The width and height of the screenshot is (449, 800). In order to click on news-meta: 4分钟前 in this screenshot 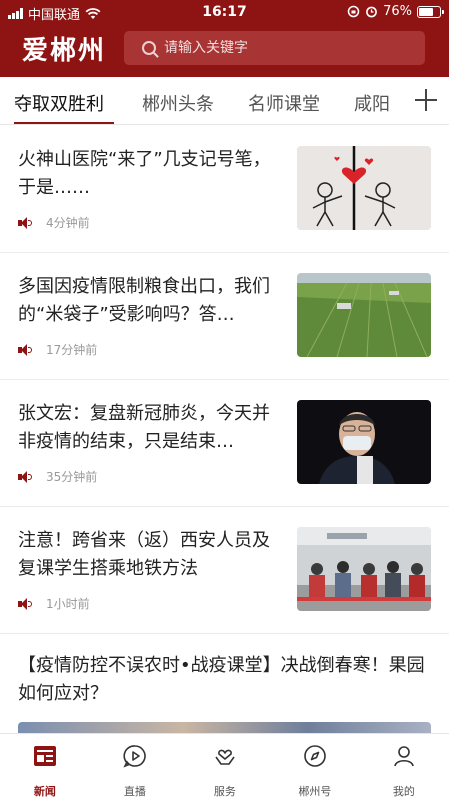, I will do `click(54, 222)`.